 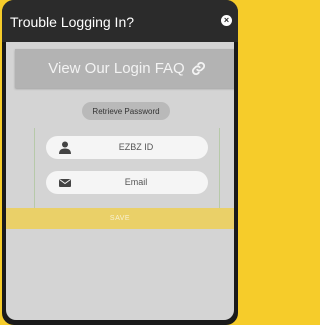 I want to click on email-field: Email, so click(x=127, y=182).